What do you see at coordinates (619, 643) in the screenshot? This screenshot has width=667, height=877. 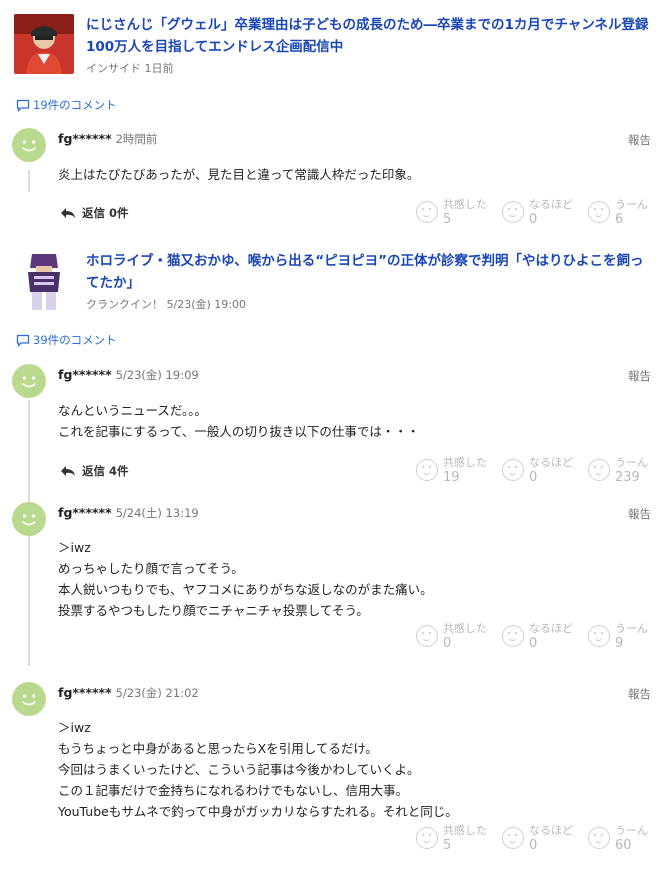 I see `reaction-count: 9` at bounding box center [619, 643].